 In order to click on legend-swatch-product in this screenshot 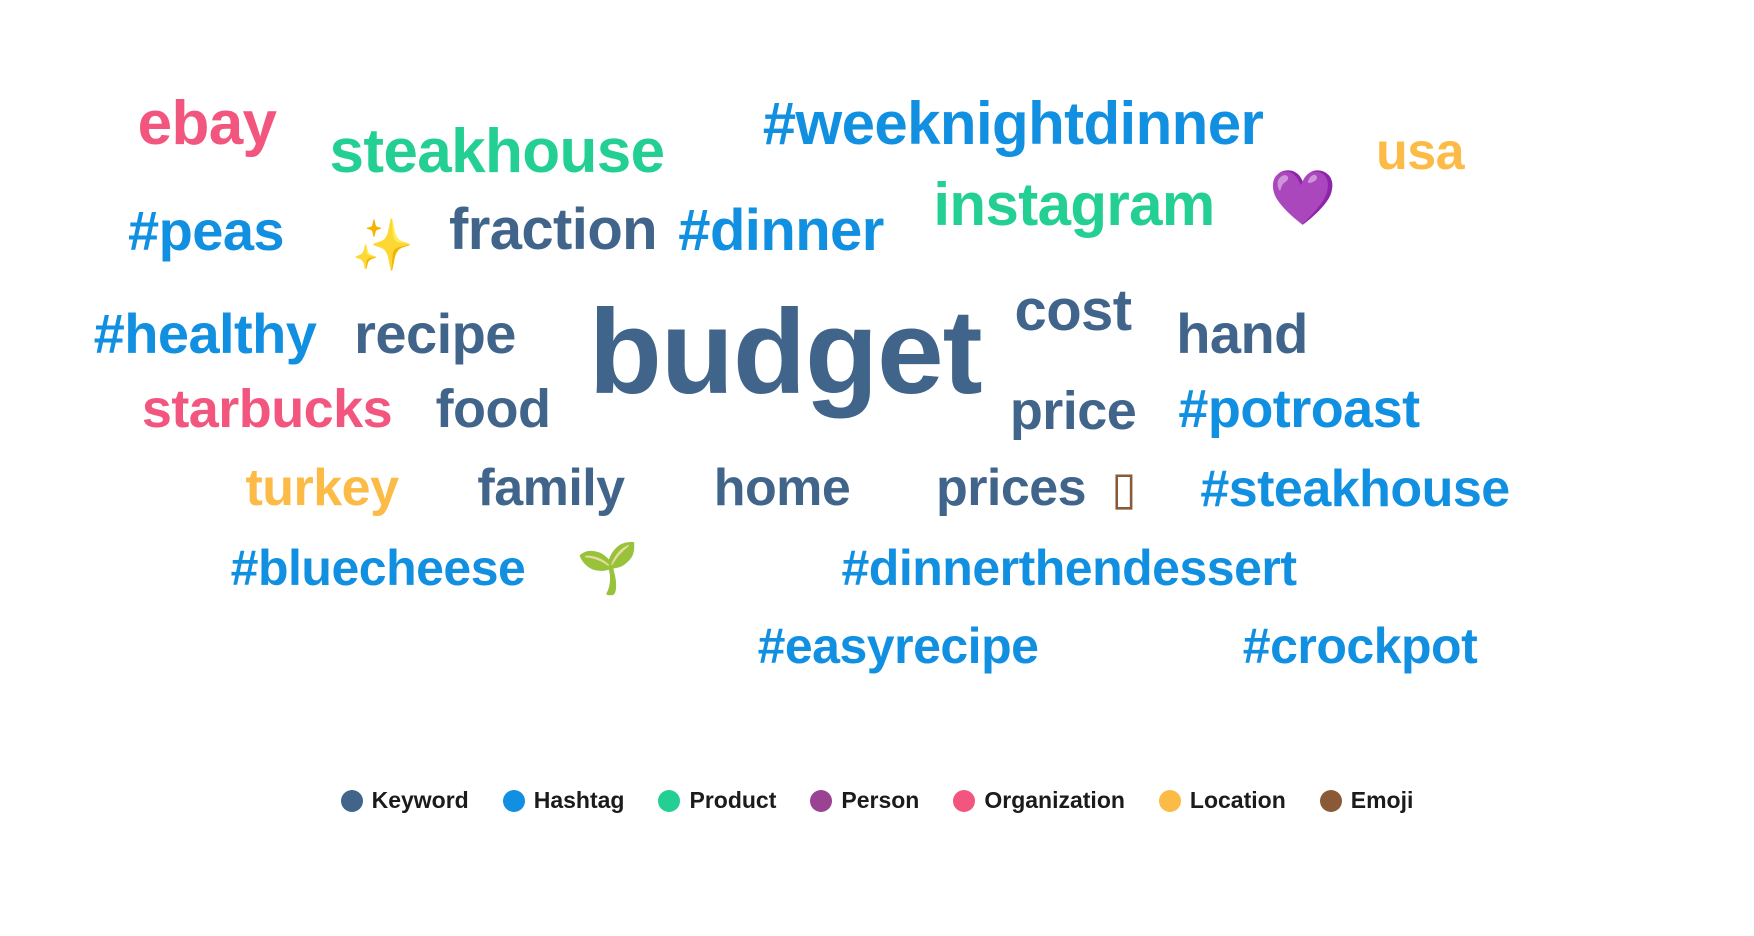, I will do `click(669, 800)`.